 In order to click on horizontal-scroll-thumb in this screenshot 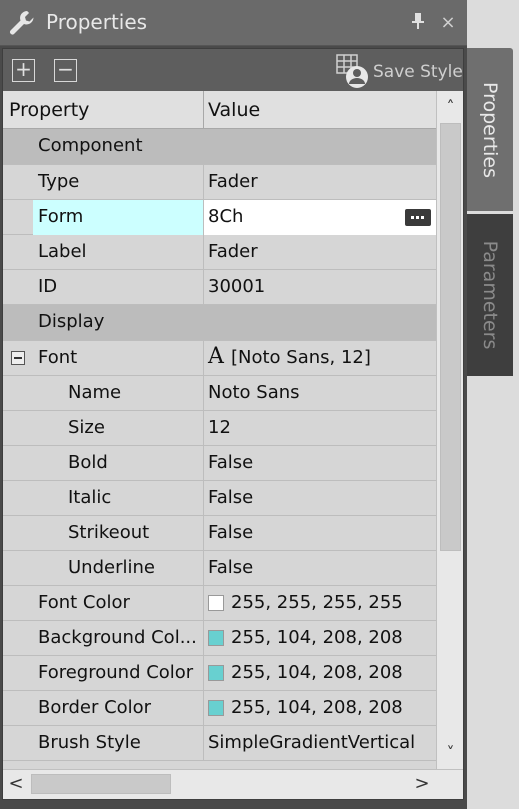, I will do `click(101, 784)`.